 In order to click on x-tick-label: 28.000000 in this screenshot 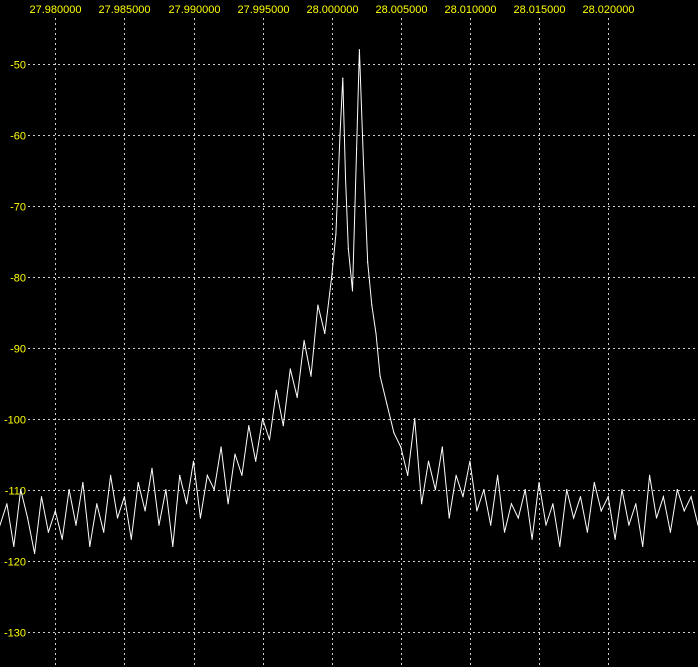, I will do `click(333, 10)`.